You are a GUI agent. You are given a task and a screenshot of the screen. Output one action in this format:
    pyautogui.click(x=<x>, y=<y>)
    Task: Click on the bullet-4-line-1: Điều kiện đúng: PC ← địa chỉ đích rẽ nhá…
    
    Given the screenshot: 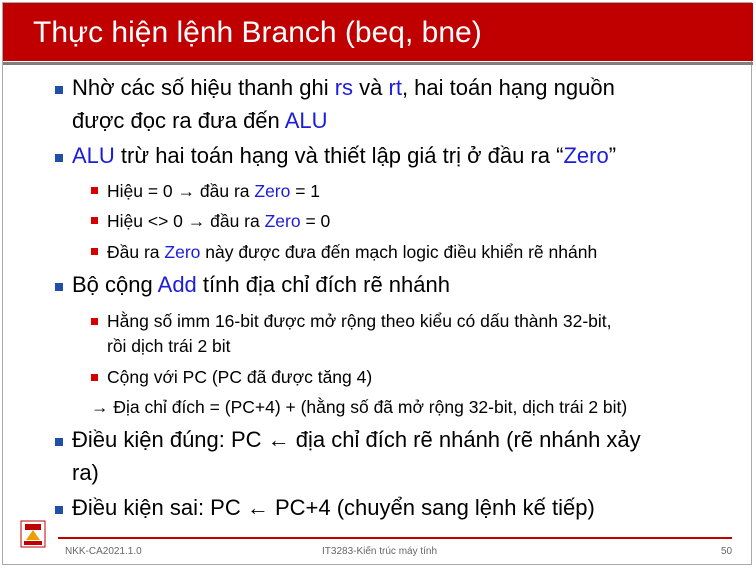 What is the action you would take?
    pyautogui.click(x=356, y=439)
    